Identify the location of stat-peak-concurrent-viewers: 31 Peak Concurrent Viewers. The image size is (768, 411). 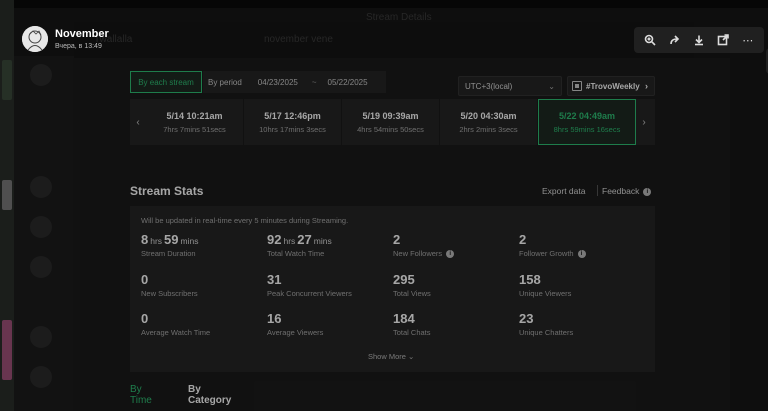
(309, 285).